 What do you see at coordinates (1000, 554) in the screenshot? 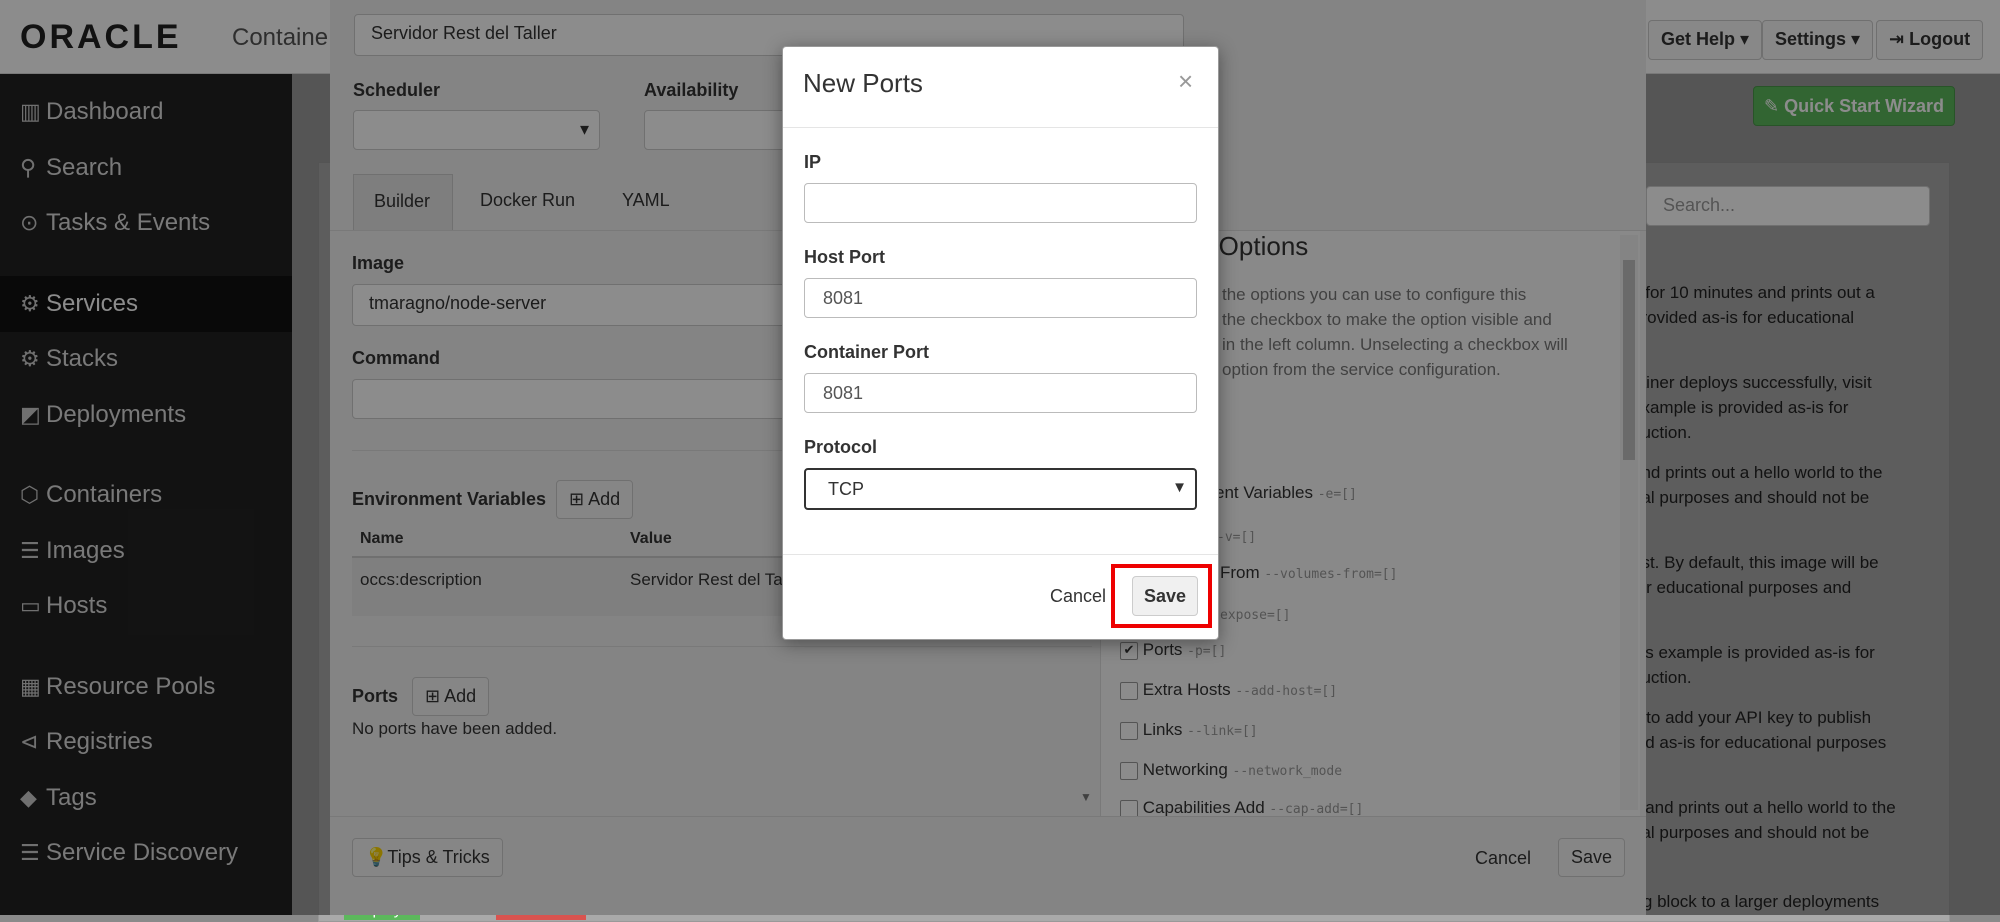
I see `modal-footer-divider` at bounding box center [1000, 554].